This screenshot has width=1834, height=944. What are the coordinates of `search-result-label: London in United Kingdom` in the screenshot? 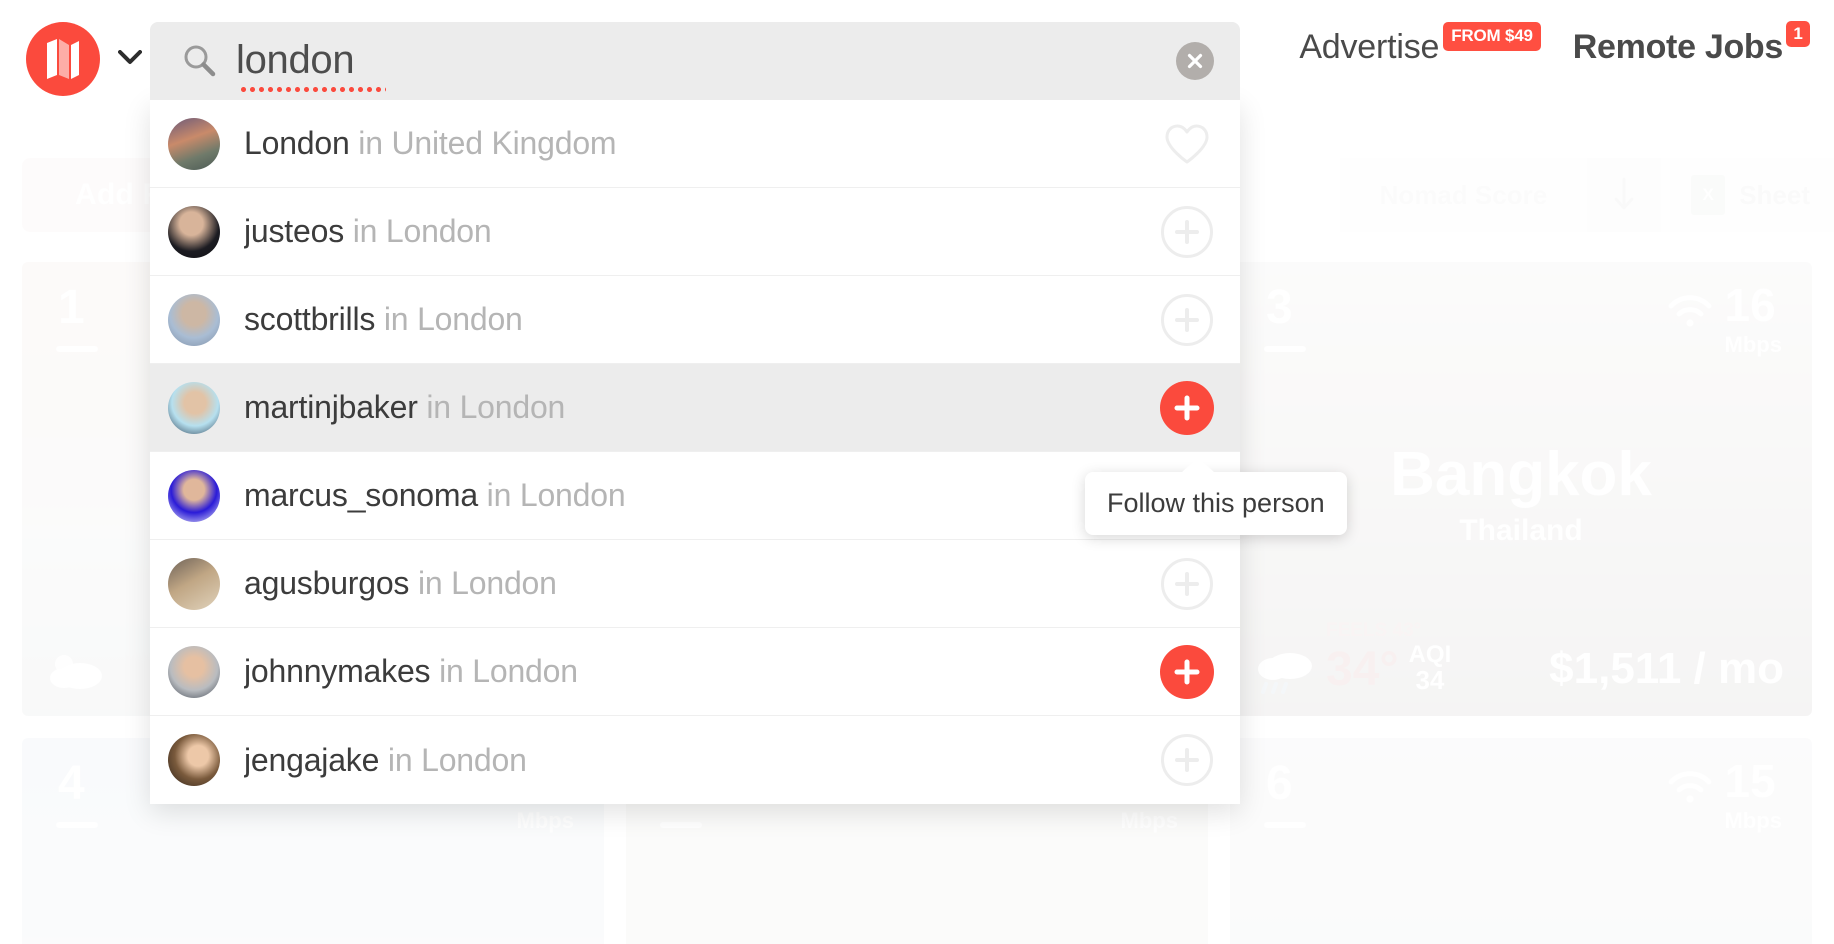 It's located at (430, 143).